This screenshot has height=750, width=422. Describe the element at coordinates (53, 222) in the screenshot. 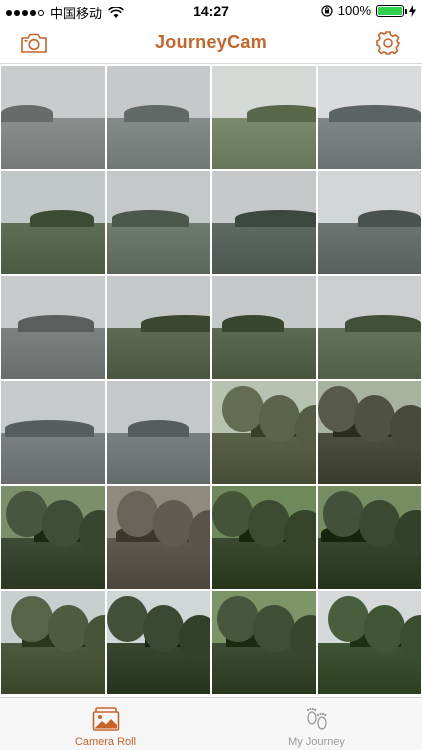

I see `photo-lake-pagoda-hill` at that location.